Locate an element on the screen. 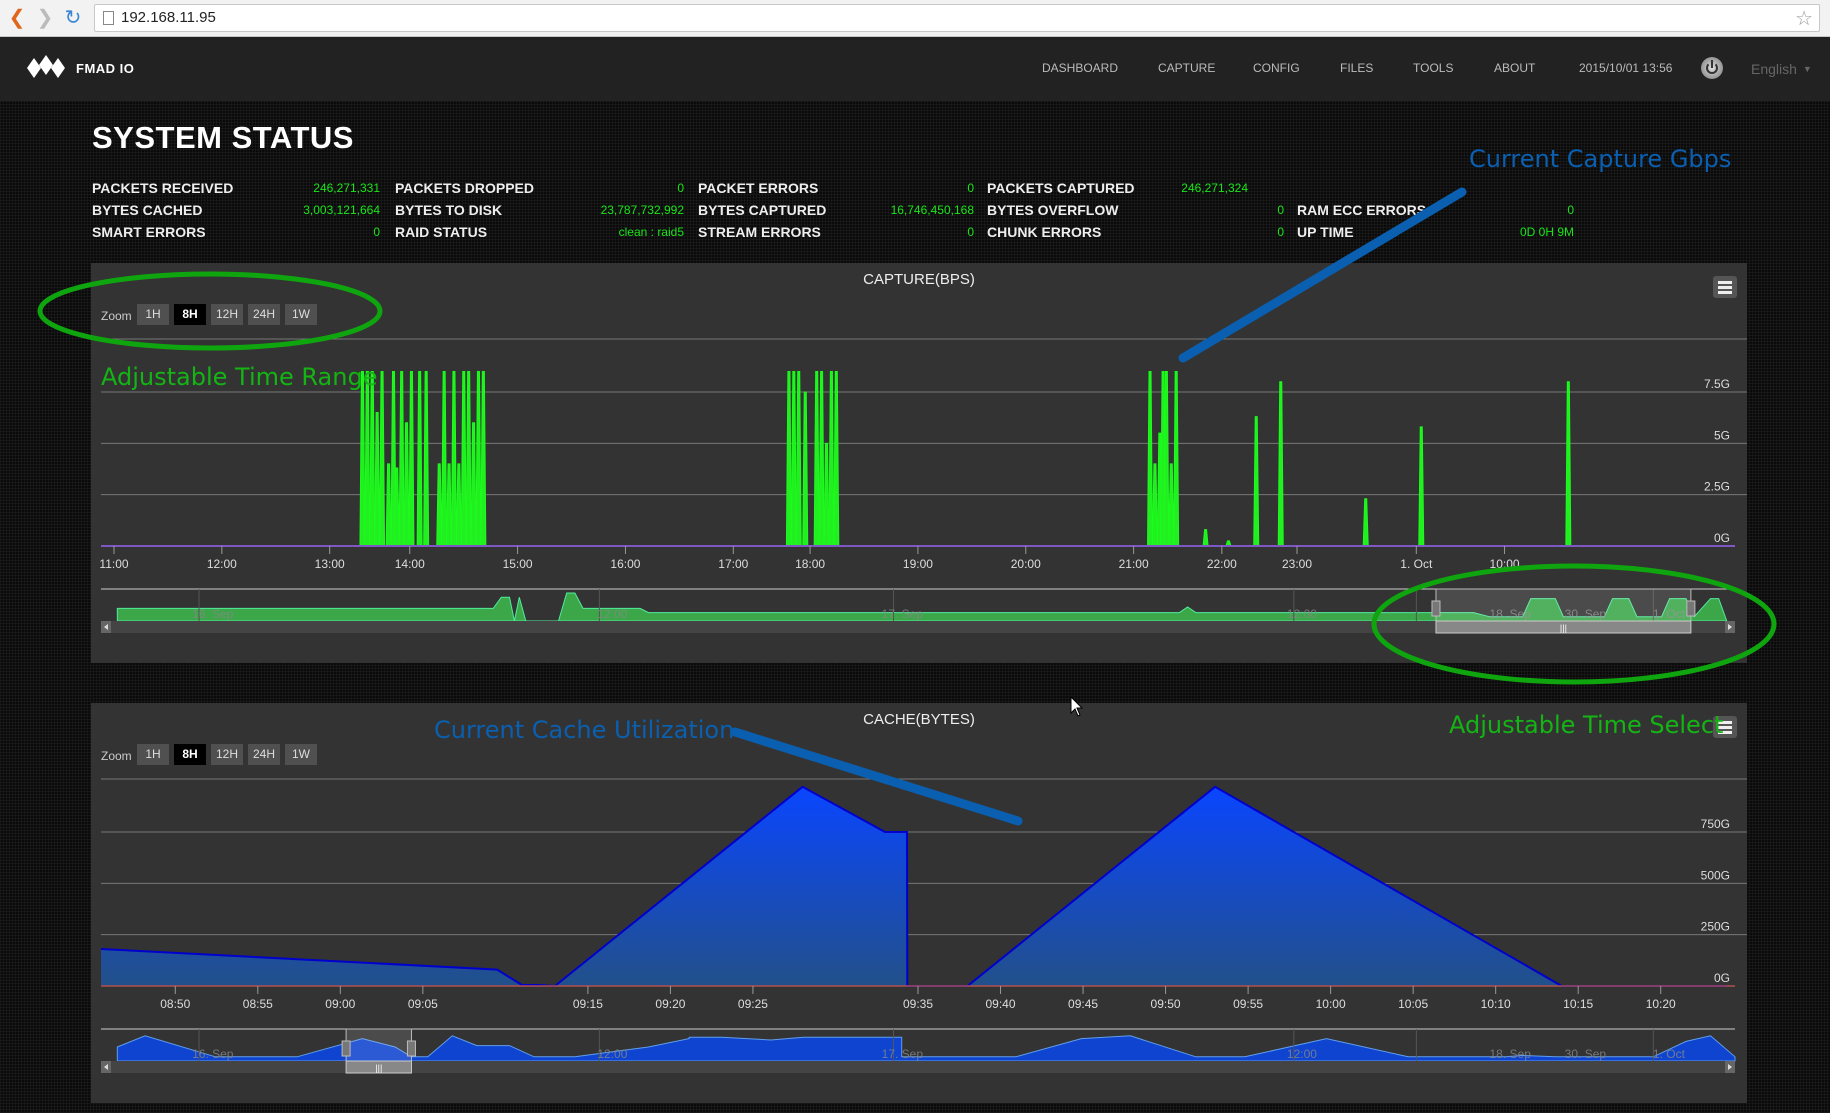 The width and height of the screenshot is (1830, 1113). reload-icon: ↻ is located at coordinates (73, 18).